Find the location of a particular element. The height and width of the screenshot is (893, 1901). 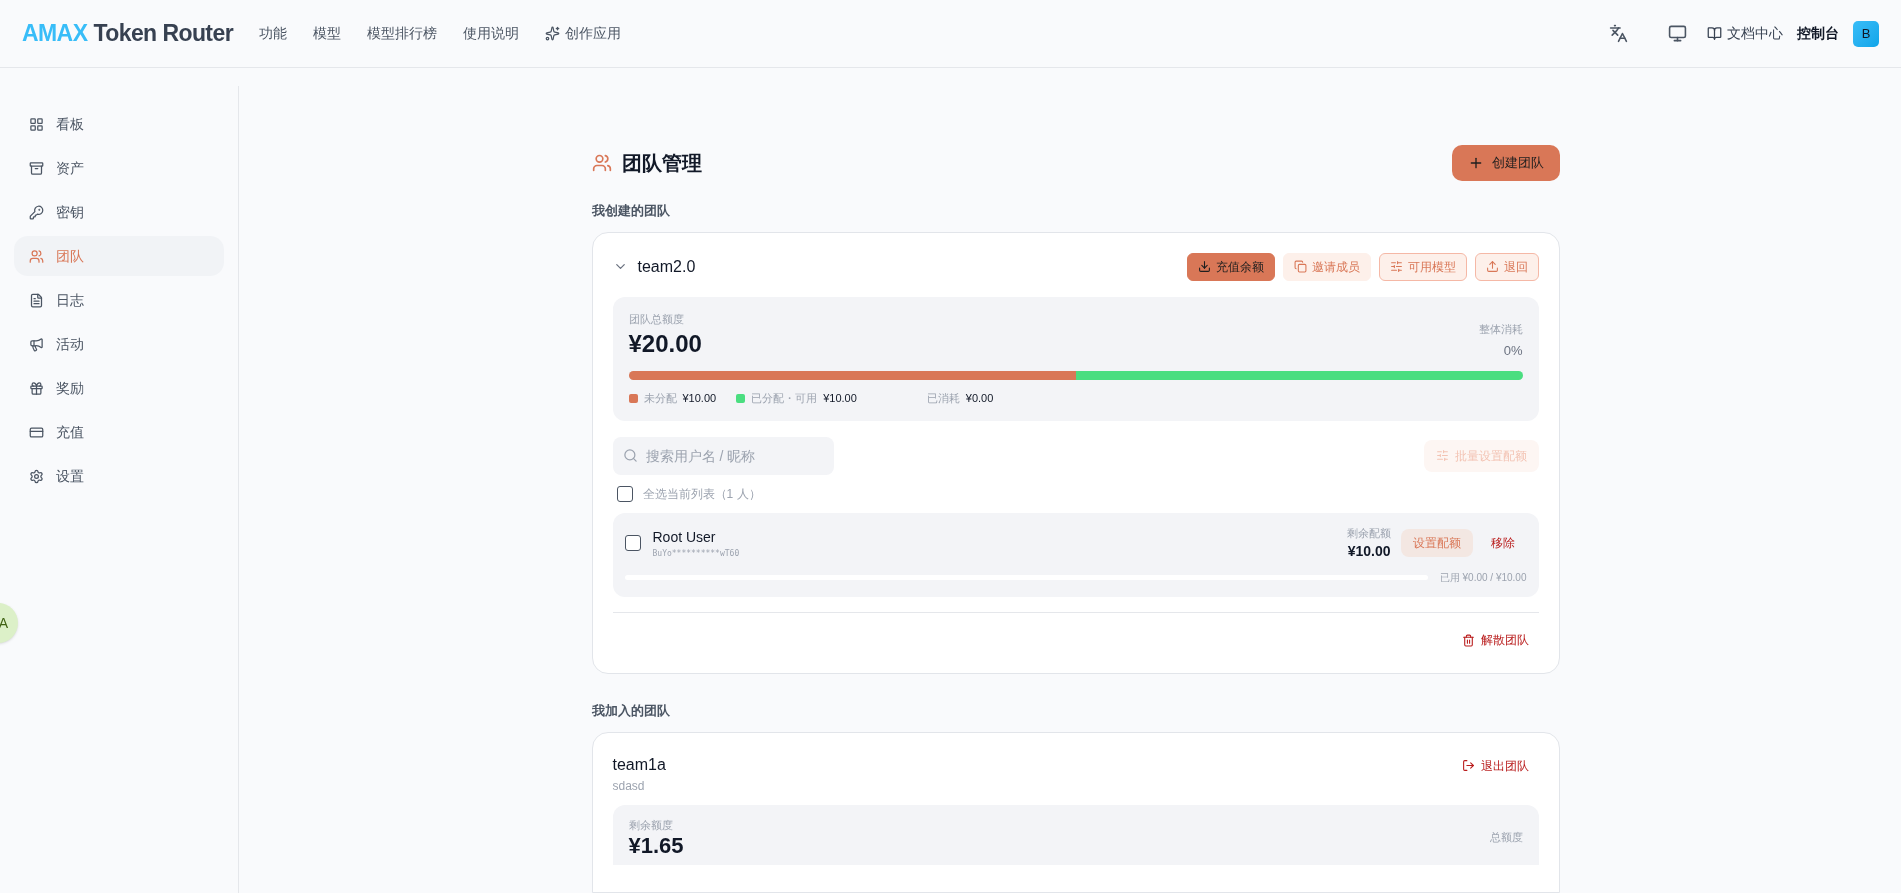

page-title: 团队管理 is located at coordinates (661, 163).